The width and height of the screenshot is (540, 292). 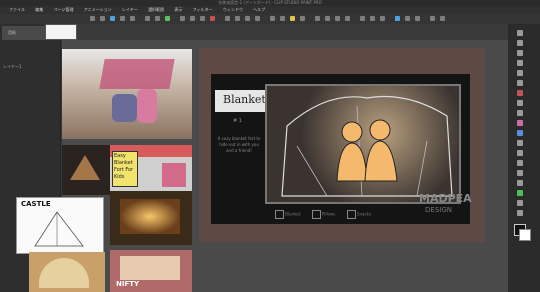 I want to click on easy-fort-sign: Easy Blanket Fort For Kids, so click(x=125, y=169).